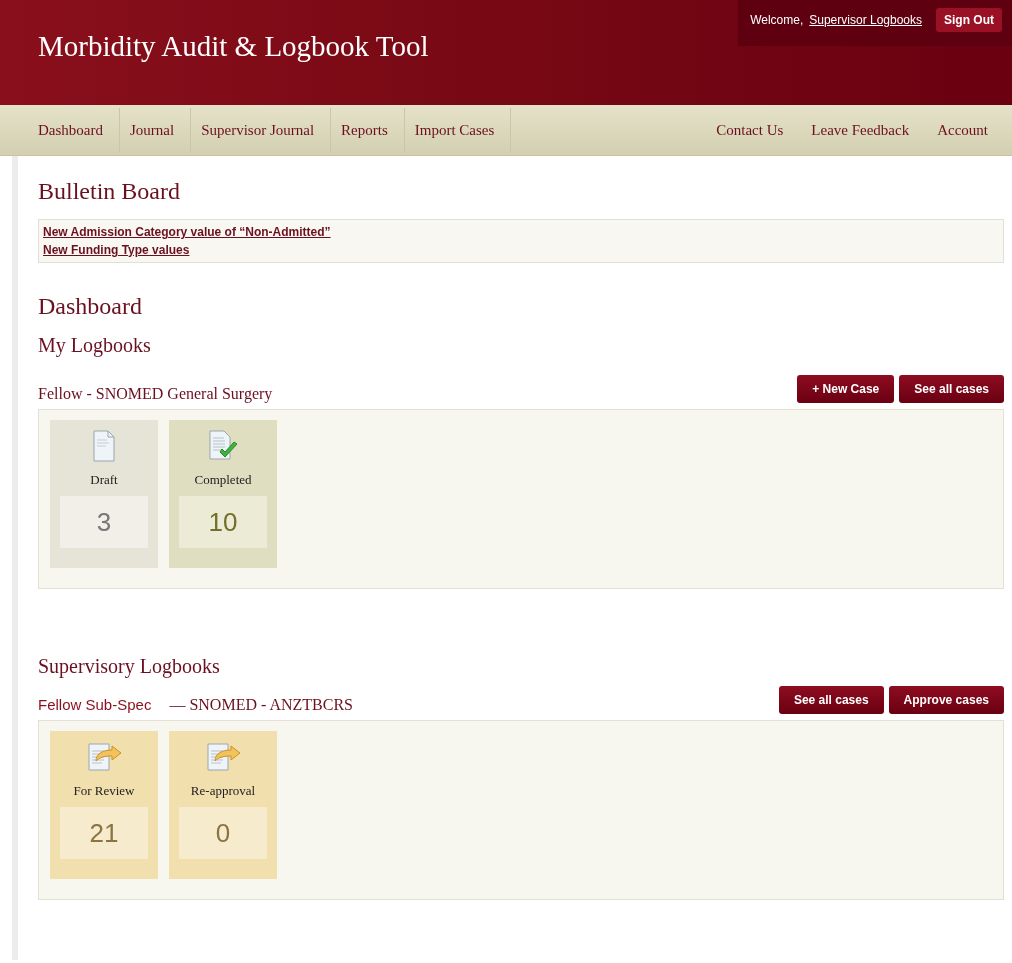 The width and height of the screenshot is (1012, 963). Describe the element at coordinates (104, 833) in the screenshot. I see `tile-count: 21` at that location.